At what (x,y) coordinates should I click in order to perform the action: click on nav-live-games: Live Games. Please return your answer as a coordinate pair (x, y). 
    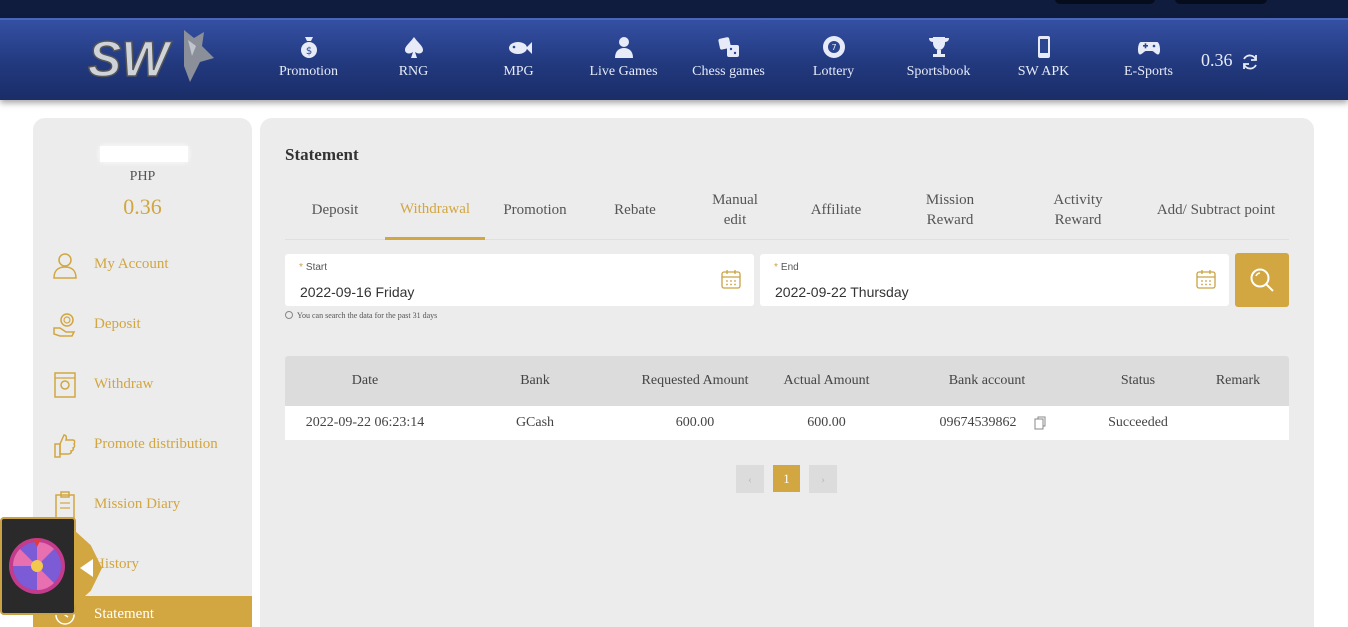
    Looking at the image, I should click on (623, 57).